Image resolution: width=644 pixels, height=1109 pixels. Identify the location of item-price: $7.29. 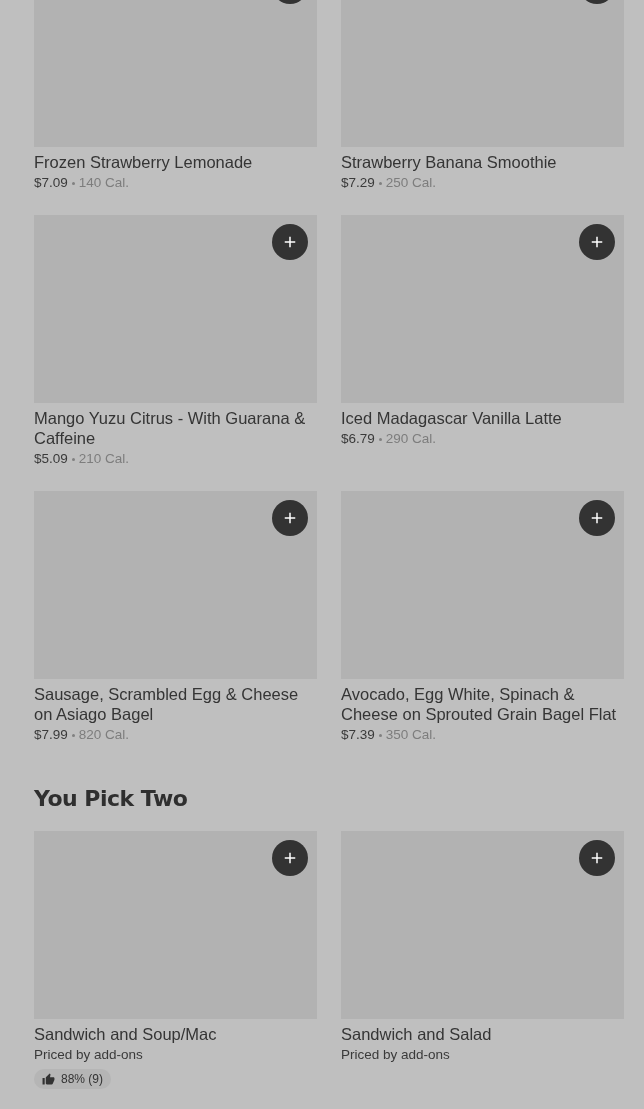
(358, 183).